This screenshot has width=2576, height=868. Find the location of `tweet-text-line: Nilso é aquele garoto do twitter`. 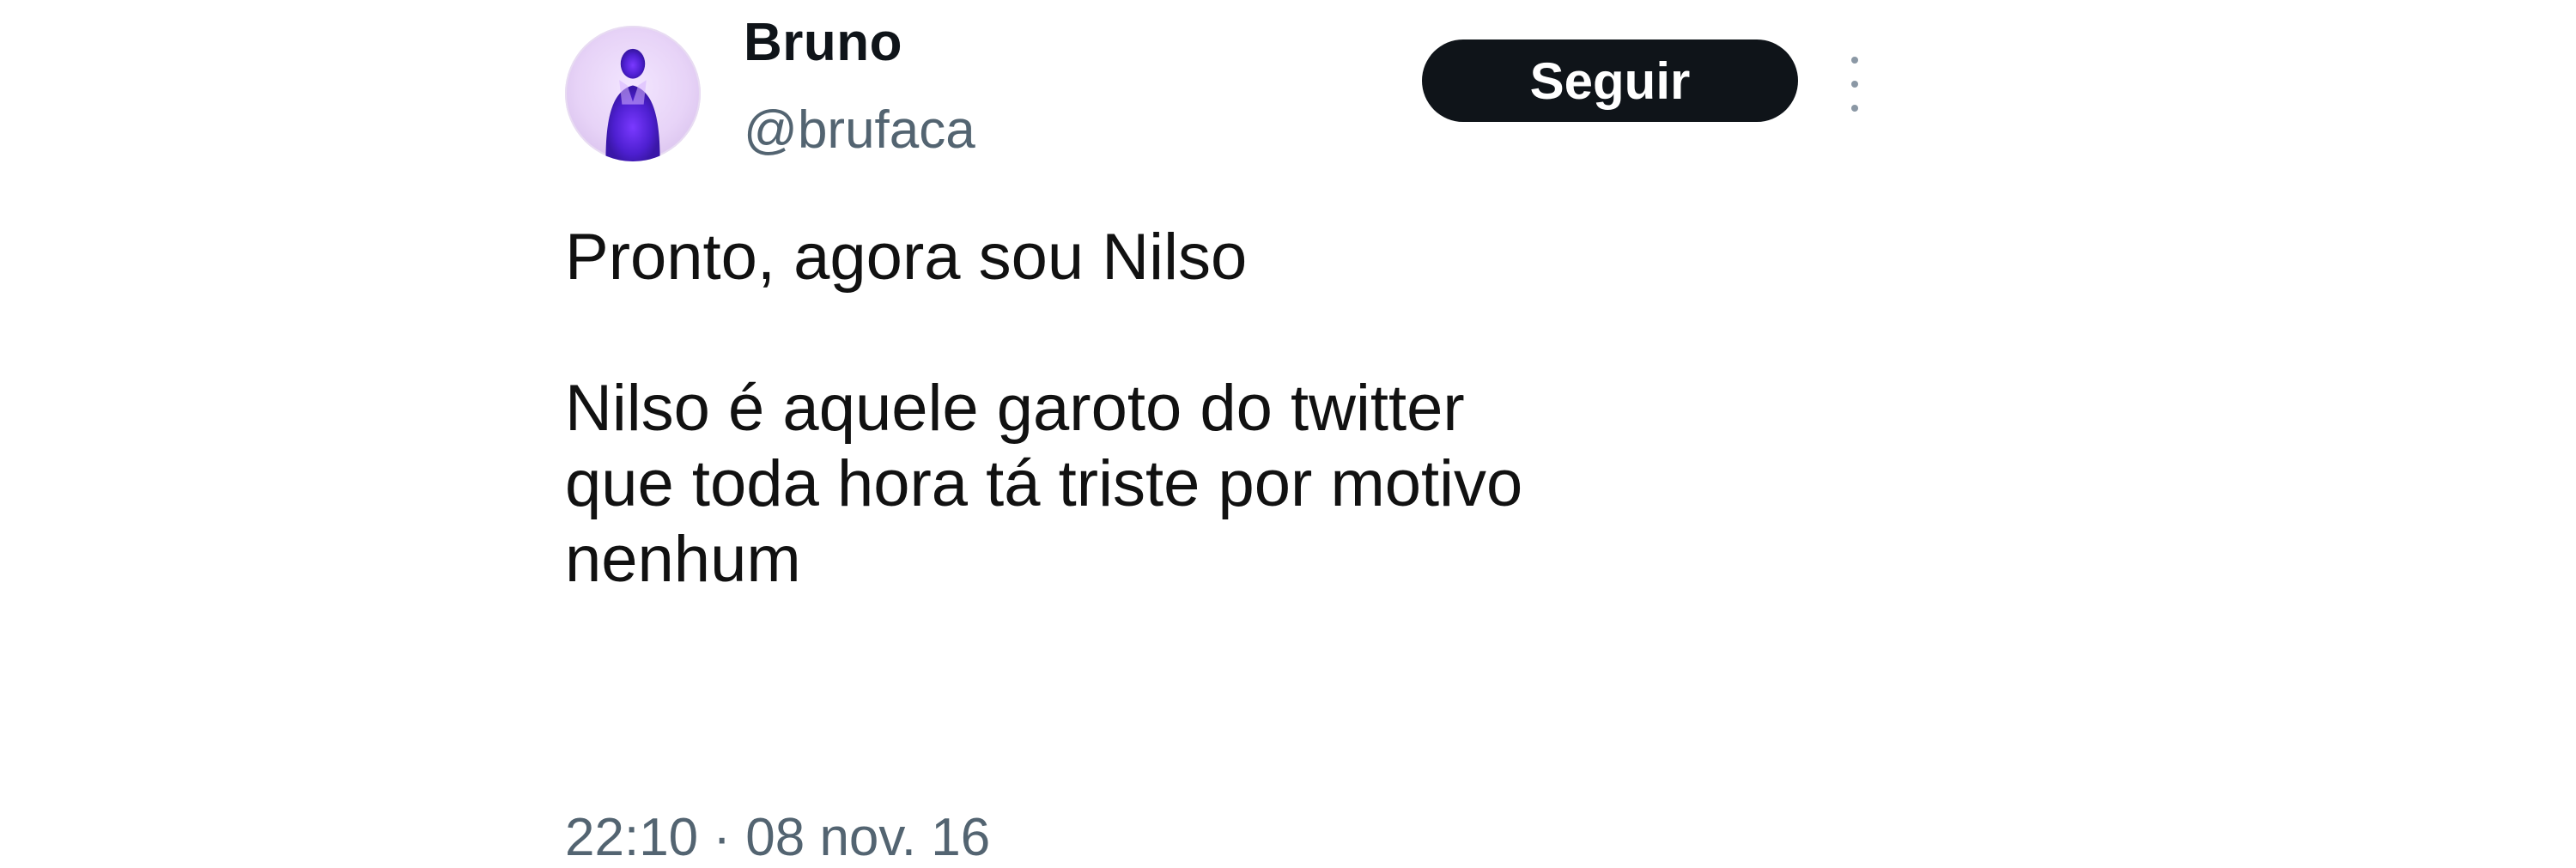

tweet-text-line: Nilso é aquele garoto do twitter is located at coordinates (1015, 408).